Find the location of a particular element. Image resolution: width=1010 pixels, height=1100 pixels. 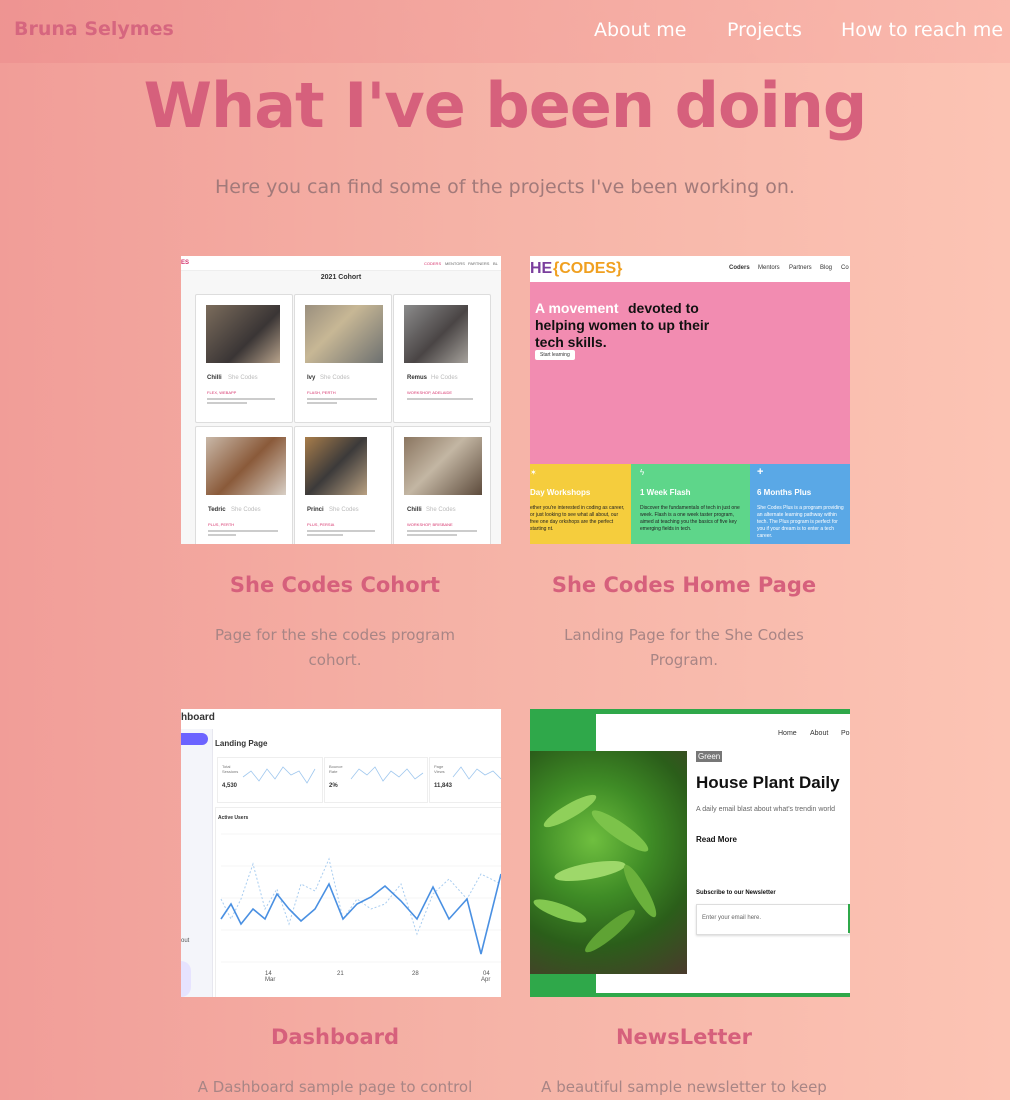

cohort-menu-item: PARTNERS is located at coordinates (479, 263).